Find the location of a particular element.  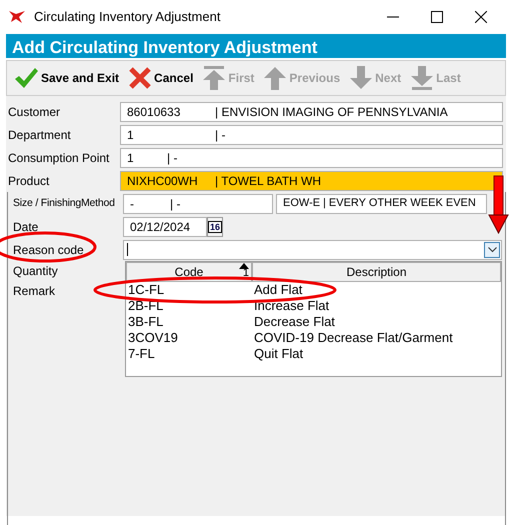

field-label: Quantity is located at coordinates (35, 271).